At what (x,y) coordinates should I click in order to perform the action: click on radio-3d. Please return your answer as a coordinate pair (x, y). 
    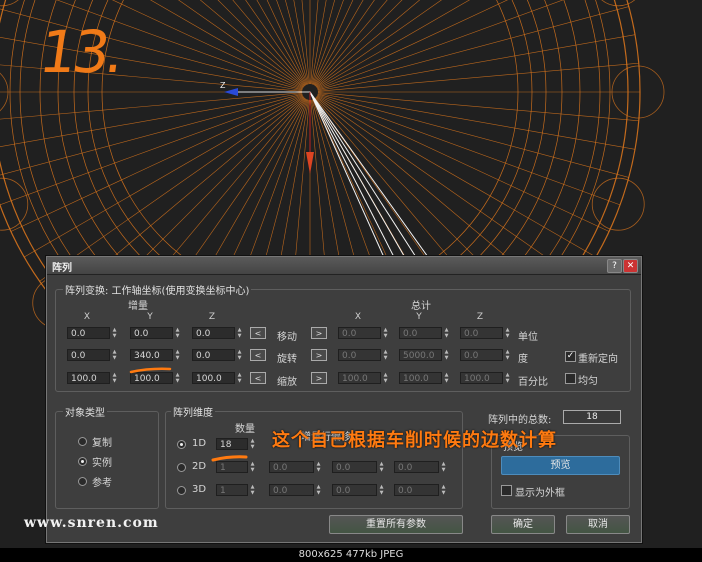
    Looking at the image, I should click on (181, 490).